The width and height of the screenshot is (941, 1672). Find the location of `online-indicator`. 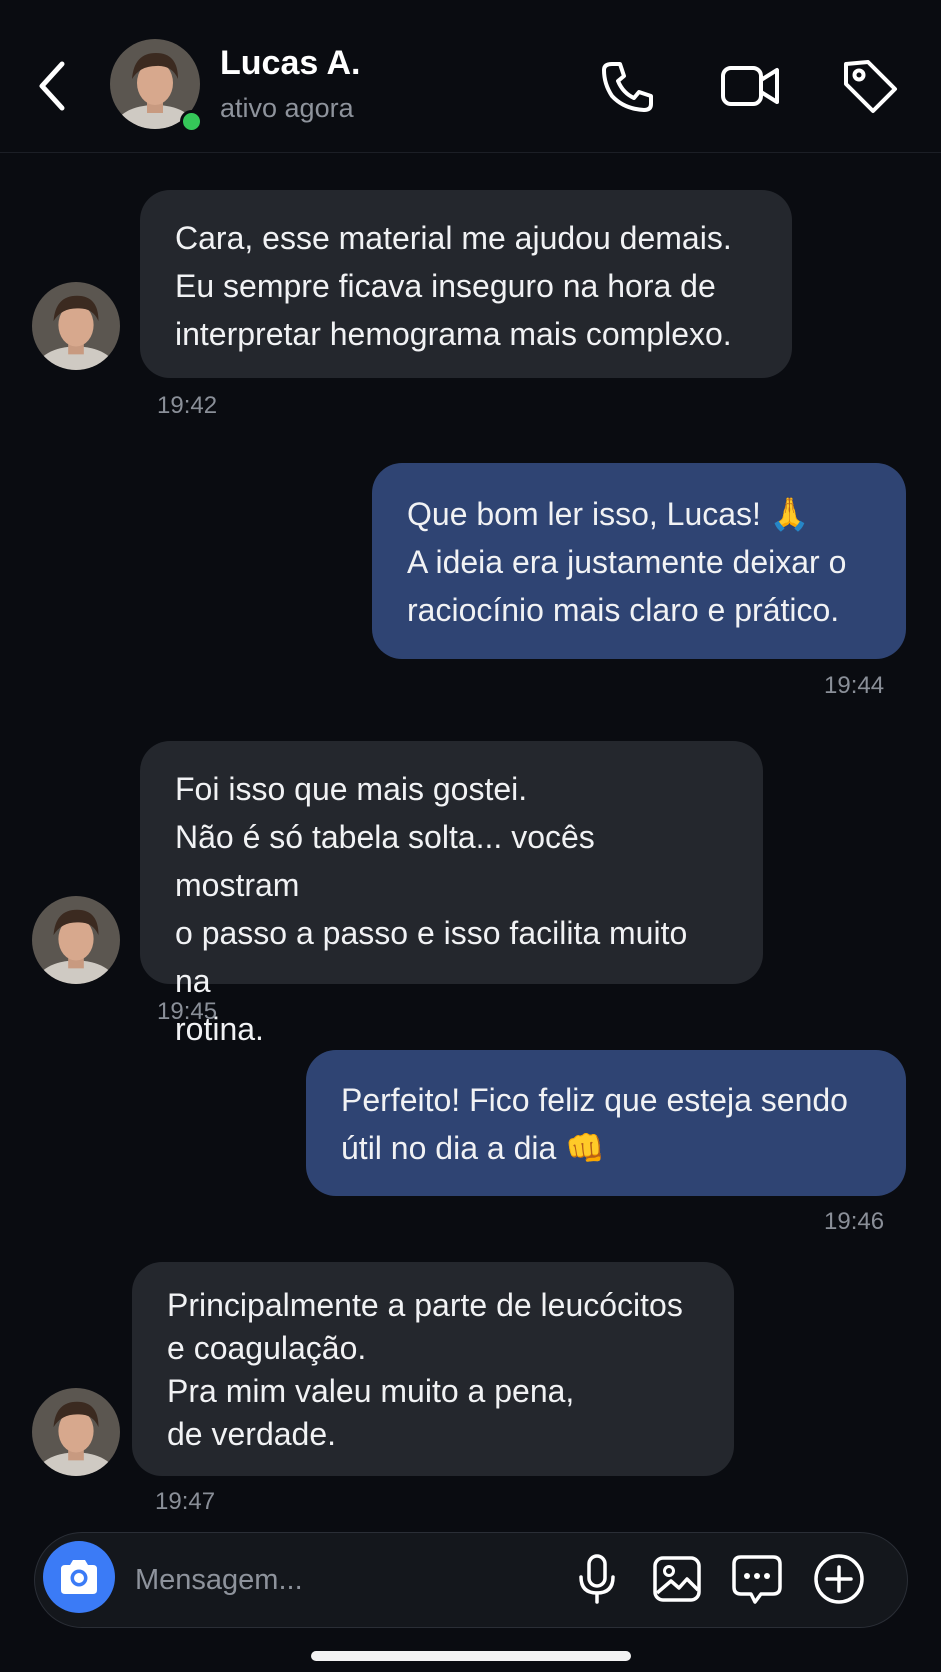

online-indicator is located at coordinates (191, 121).